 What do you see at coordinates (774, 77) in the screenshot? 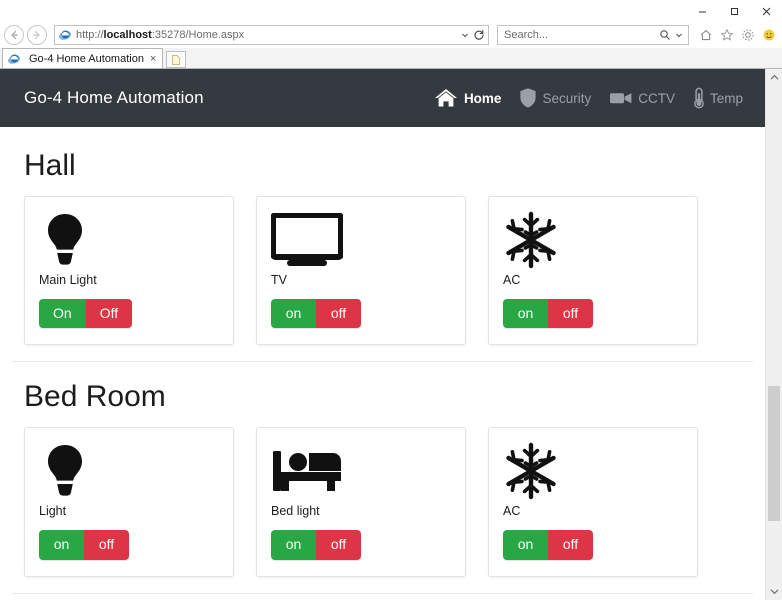
I see `scroll-up-arrow-icon` at bounding box center [774, 77].